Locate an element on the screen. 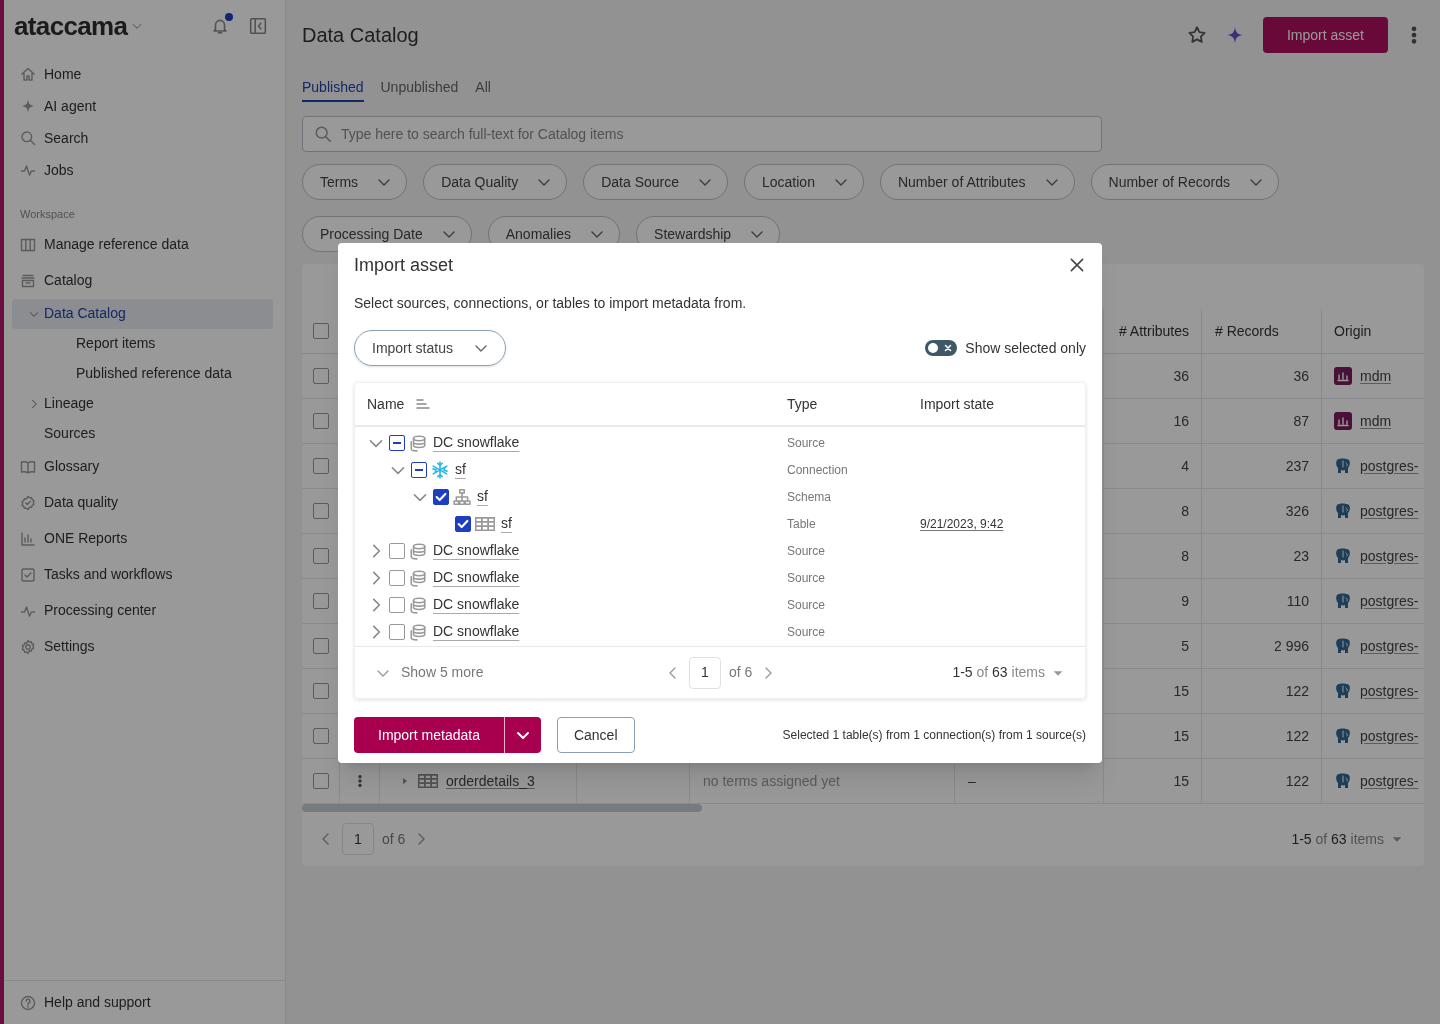  filter-dropdown: Terms is located at coordinates (355, 182).